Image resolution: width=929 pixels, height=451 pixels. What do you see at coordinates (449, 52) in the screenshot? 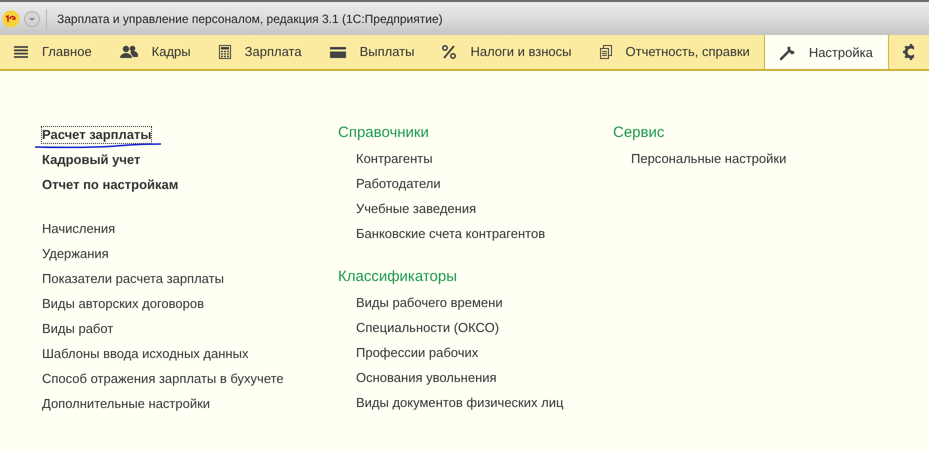
I see `percent-icon` at bounding box center [449, 52].